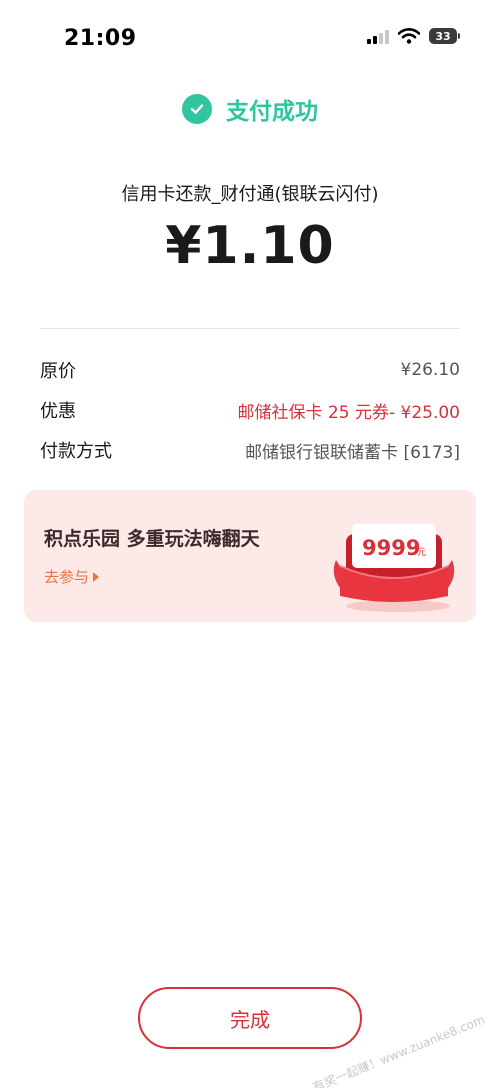 The width and height of the screenshot is (500, 1088). What do you see at coordinates (250, 194) in the screenshot?
I see `merchant-name: 信用卡还款_财付通(银联云闪付)` at bounding box center [250, 194].